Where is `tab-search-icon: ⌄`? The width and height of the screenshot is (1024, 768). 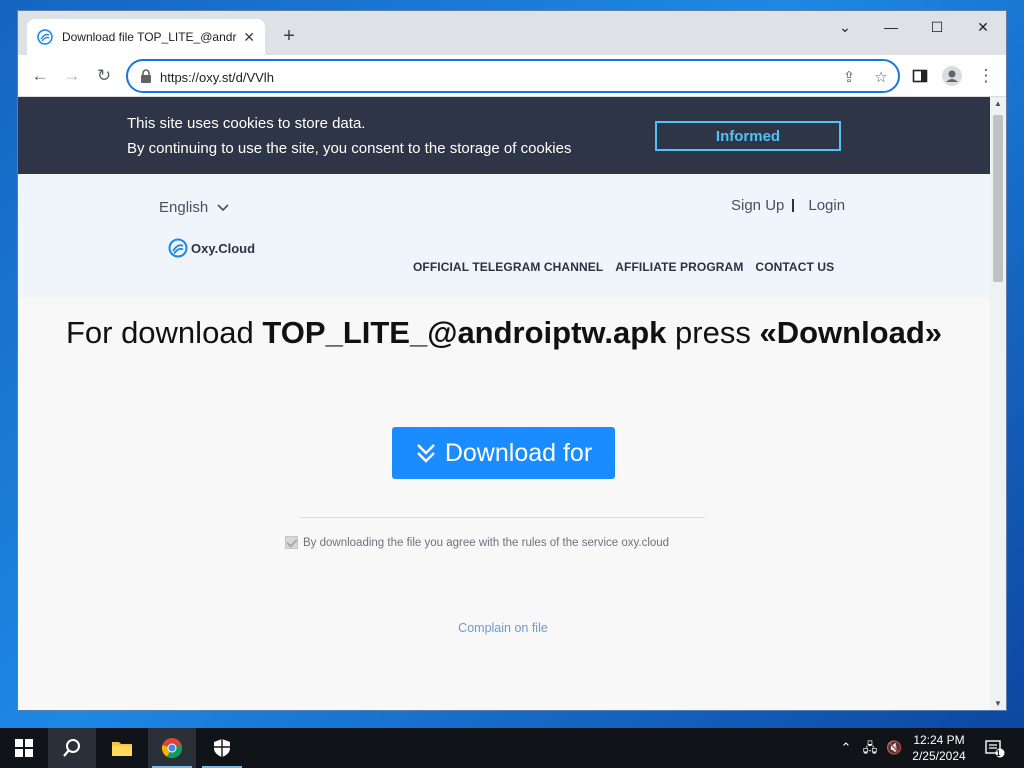
tab-search-icon: ⌄ is located at coordinates (845, 27).